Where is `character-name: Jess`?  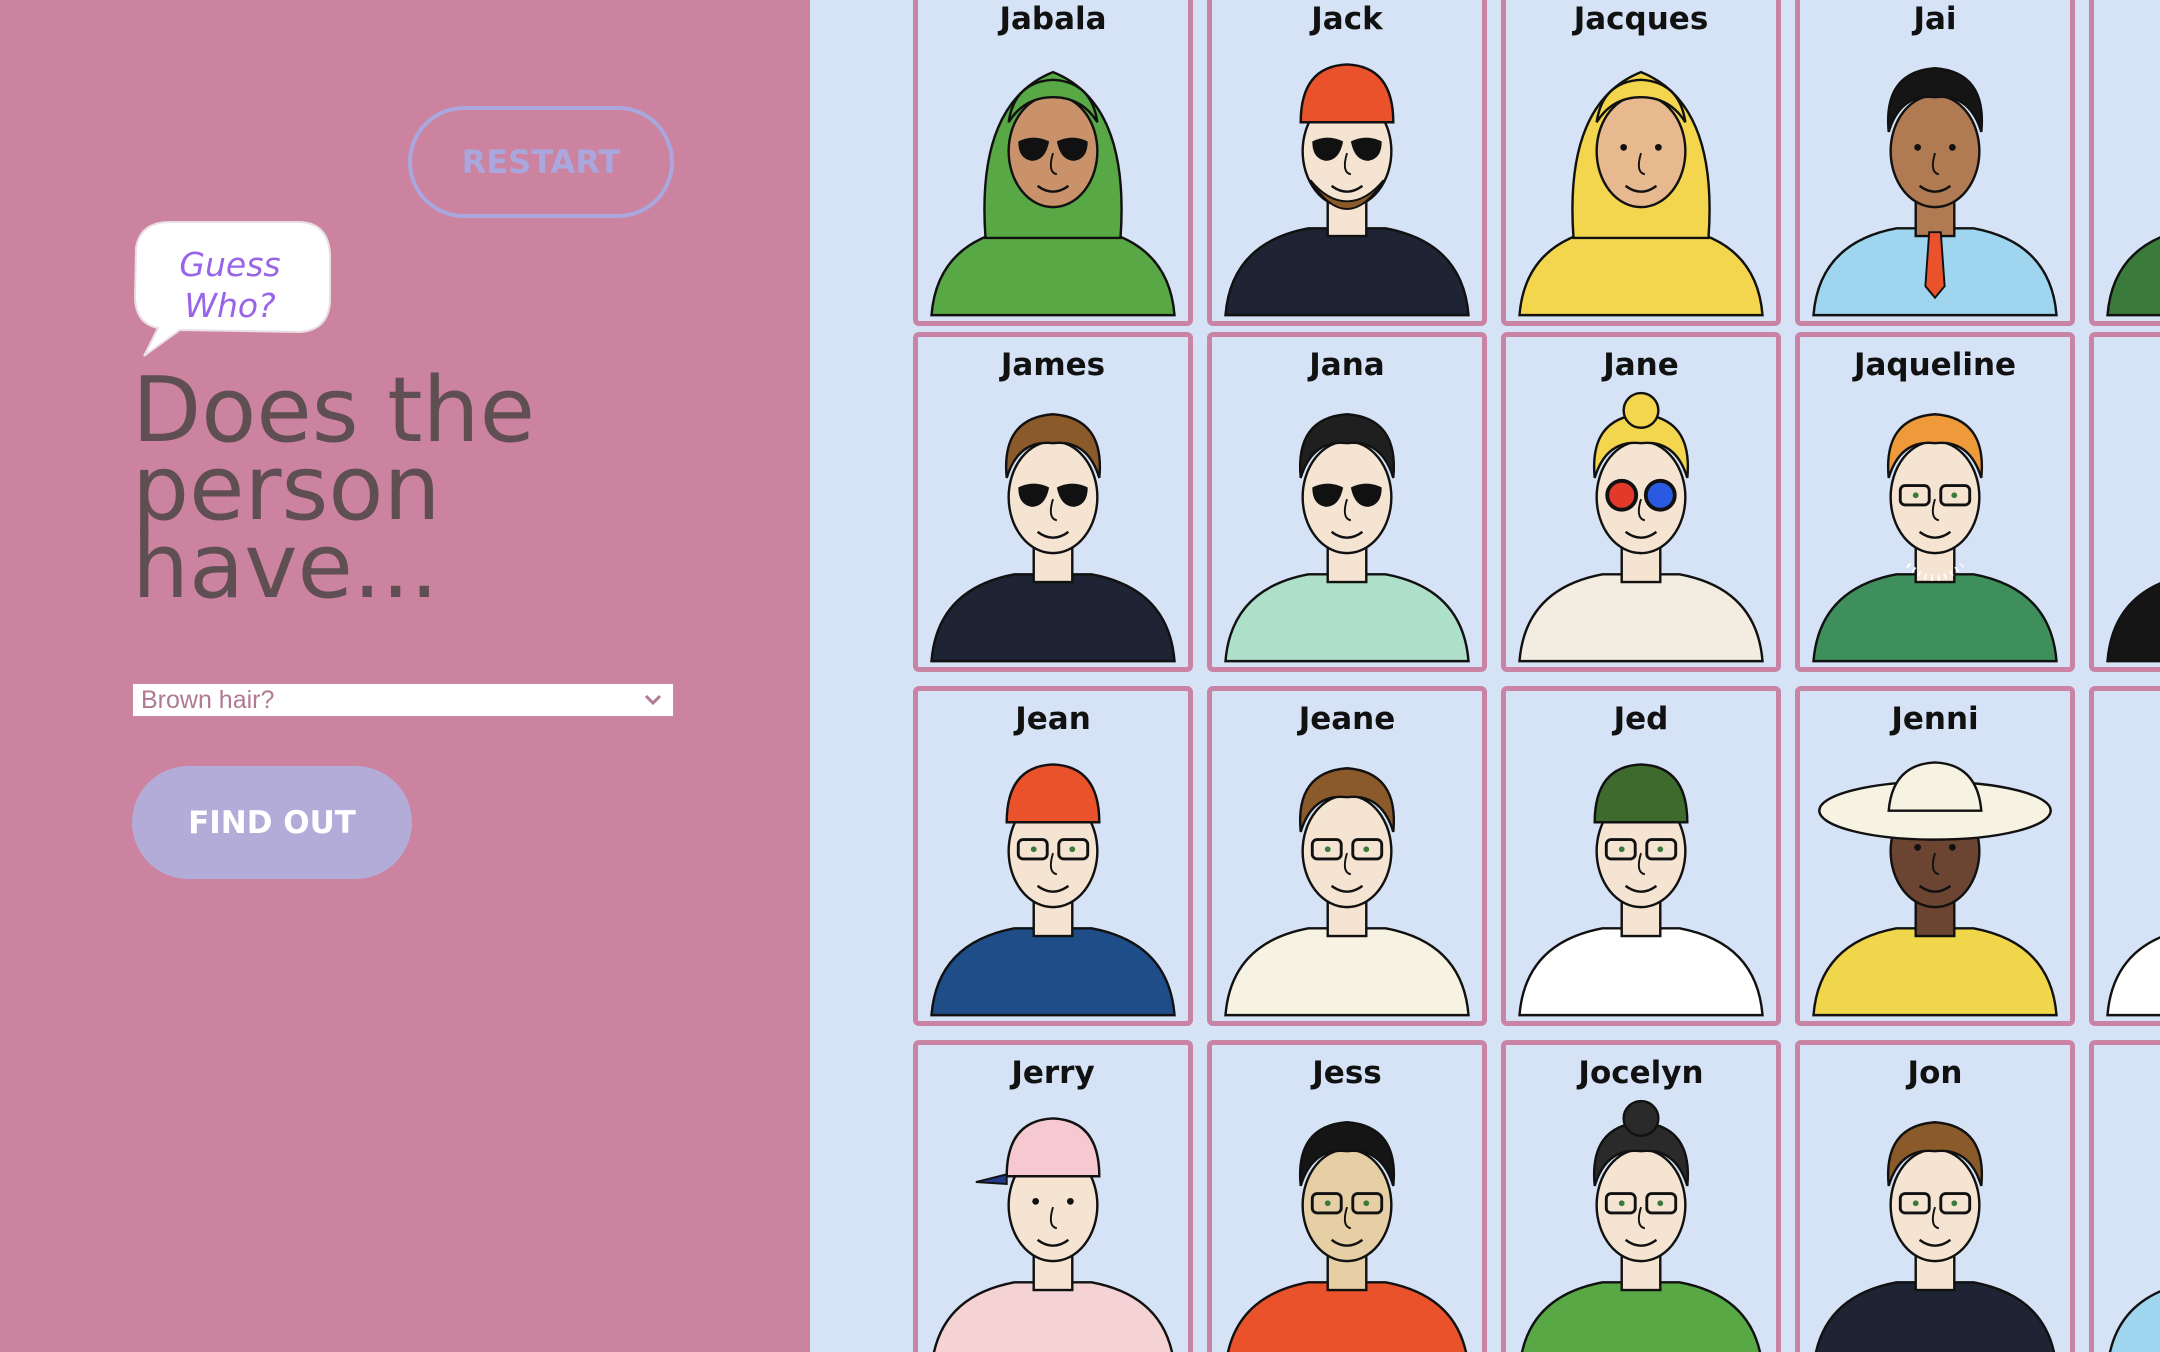
character-name: Jess is located at coordinates (1347, 1073).